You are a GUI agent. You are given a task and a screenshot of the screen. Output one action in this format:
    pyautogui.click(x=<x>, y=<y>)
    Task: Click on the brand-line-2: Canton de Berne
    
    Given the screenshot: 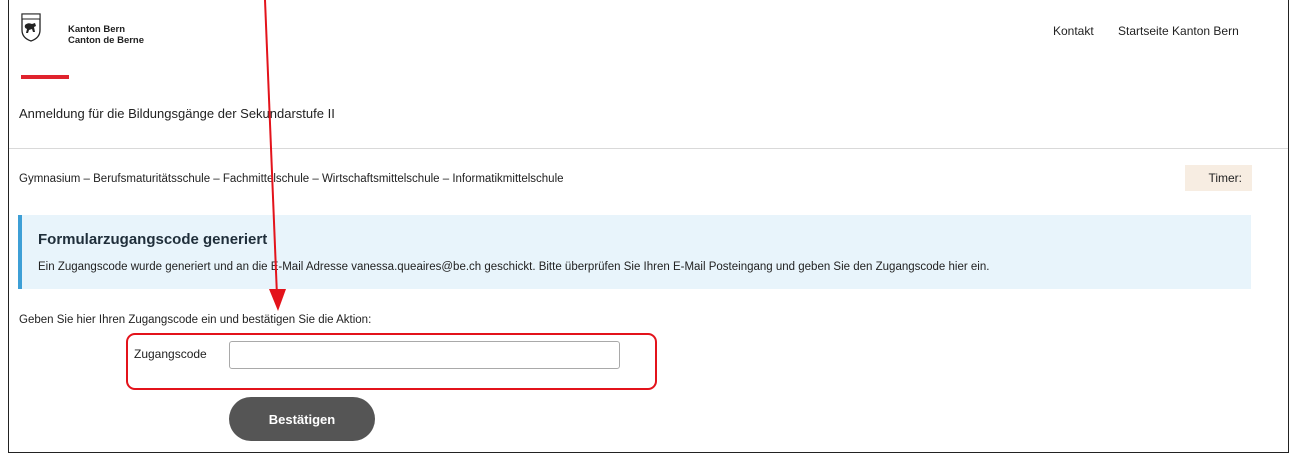 What is the action you would take?
    pyautogui.click(x=106, y=40)
    